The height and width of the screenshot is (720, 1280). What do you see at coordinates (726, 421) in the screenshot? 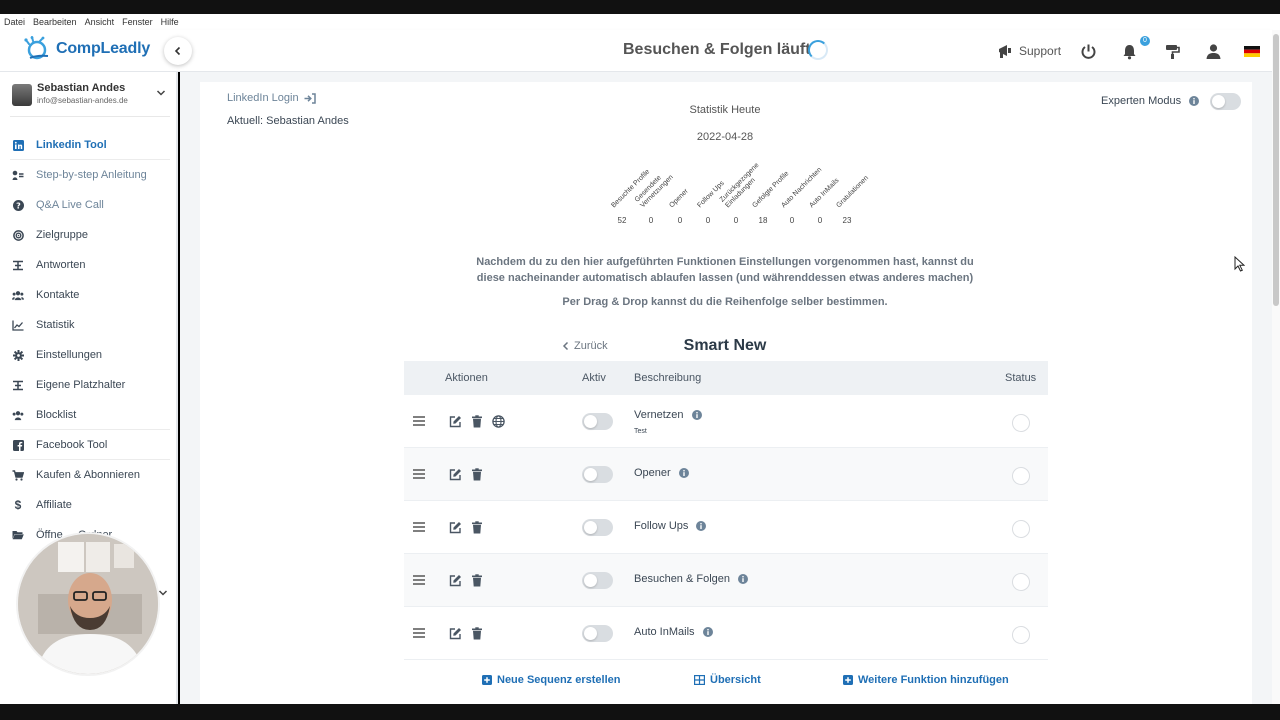
I see `table-row: Vernetzen Test` at bounding box center [726, 421].